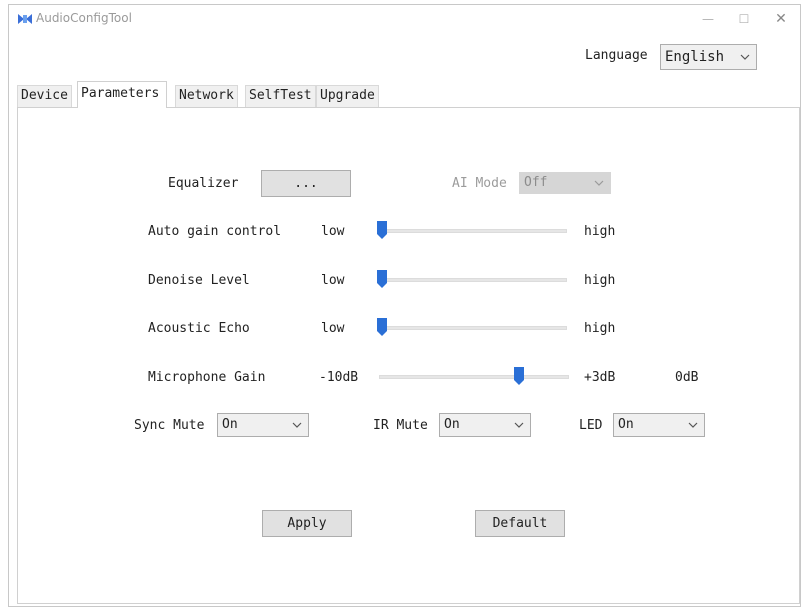 The width and height of the screenshot is (803, 609). Describe the element at coordinates (519, 376) in the screenshot. I see `microphone-gain-slider-thumb` at that location.